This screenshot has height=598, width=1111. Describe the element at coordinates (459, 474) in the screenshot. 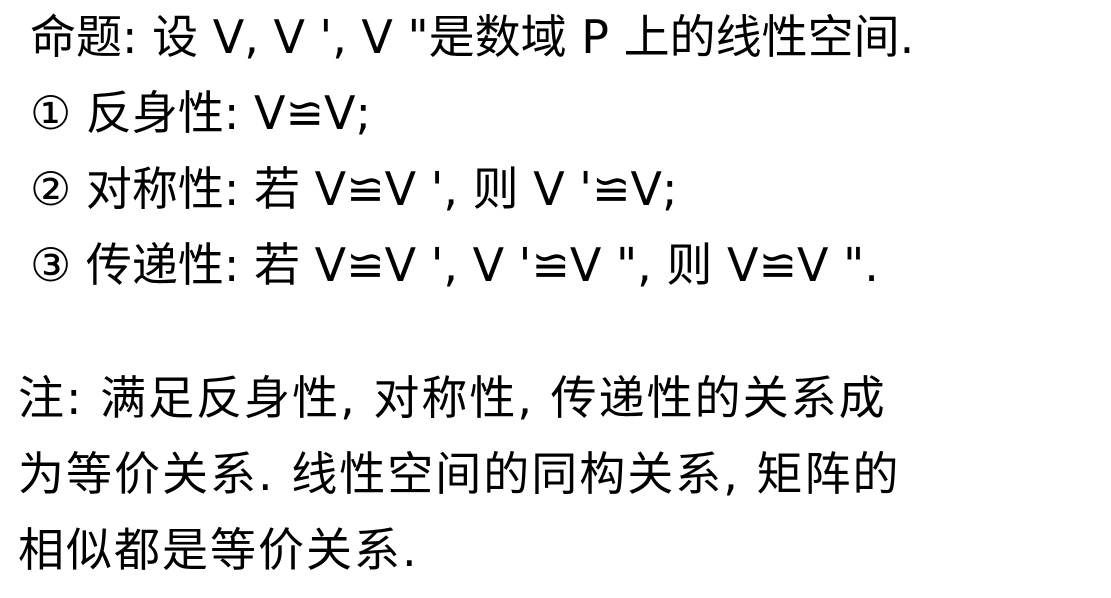

I see `note-line-2: 为等价关系. 线性空间的同构关系, 矩阵的` at that location.